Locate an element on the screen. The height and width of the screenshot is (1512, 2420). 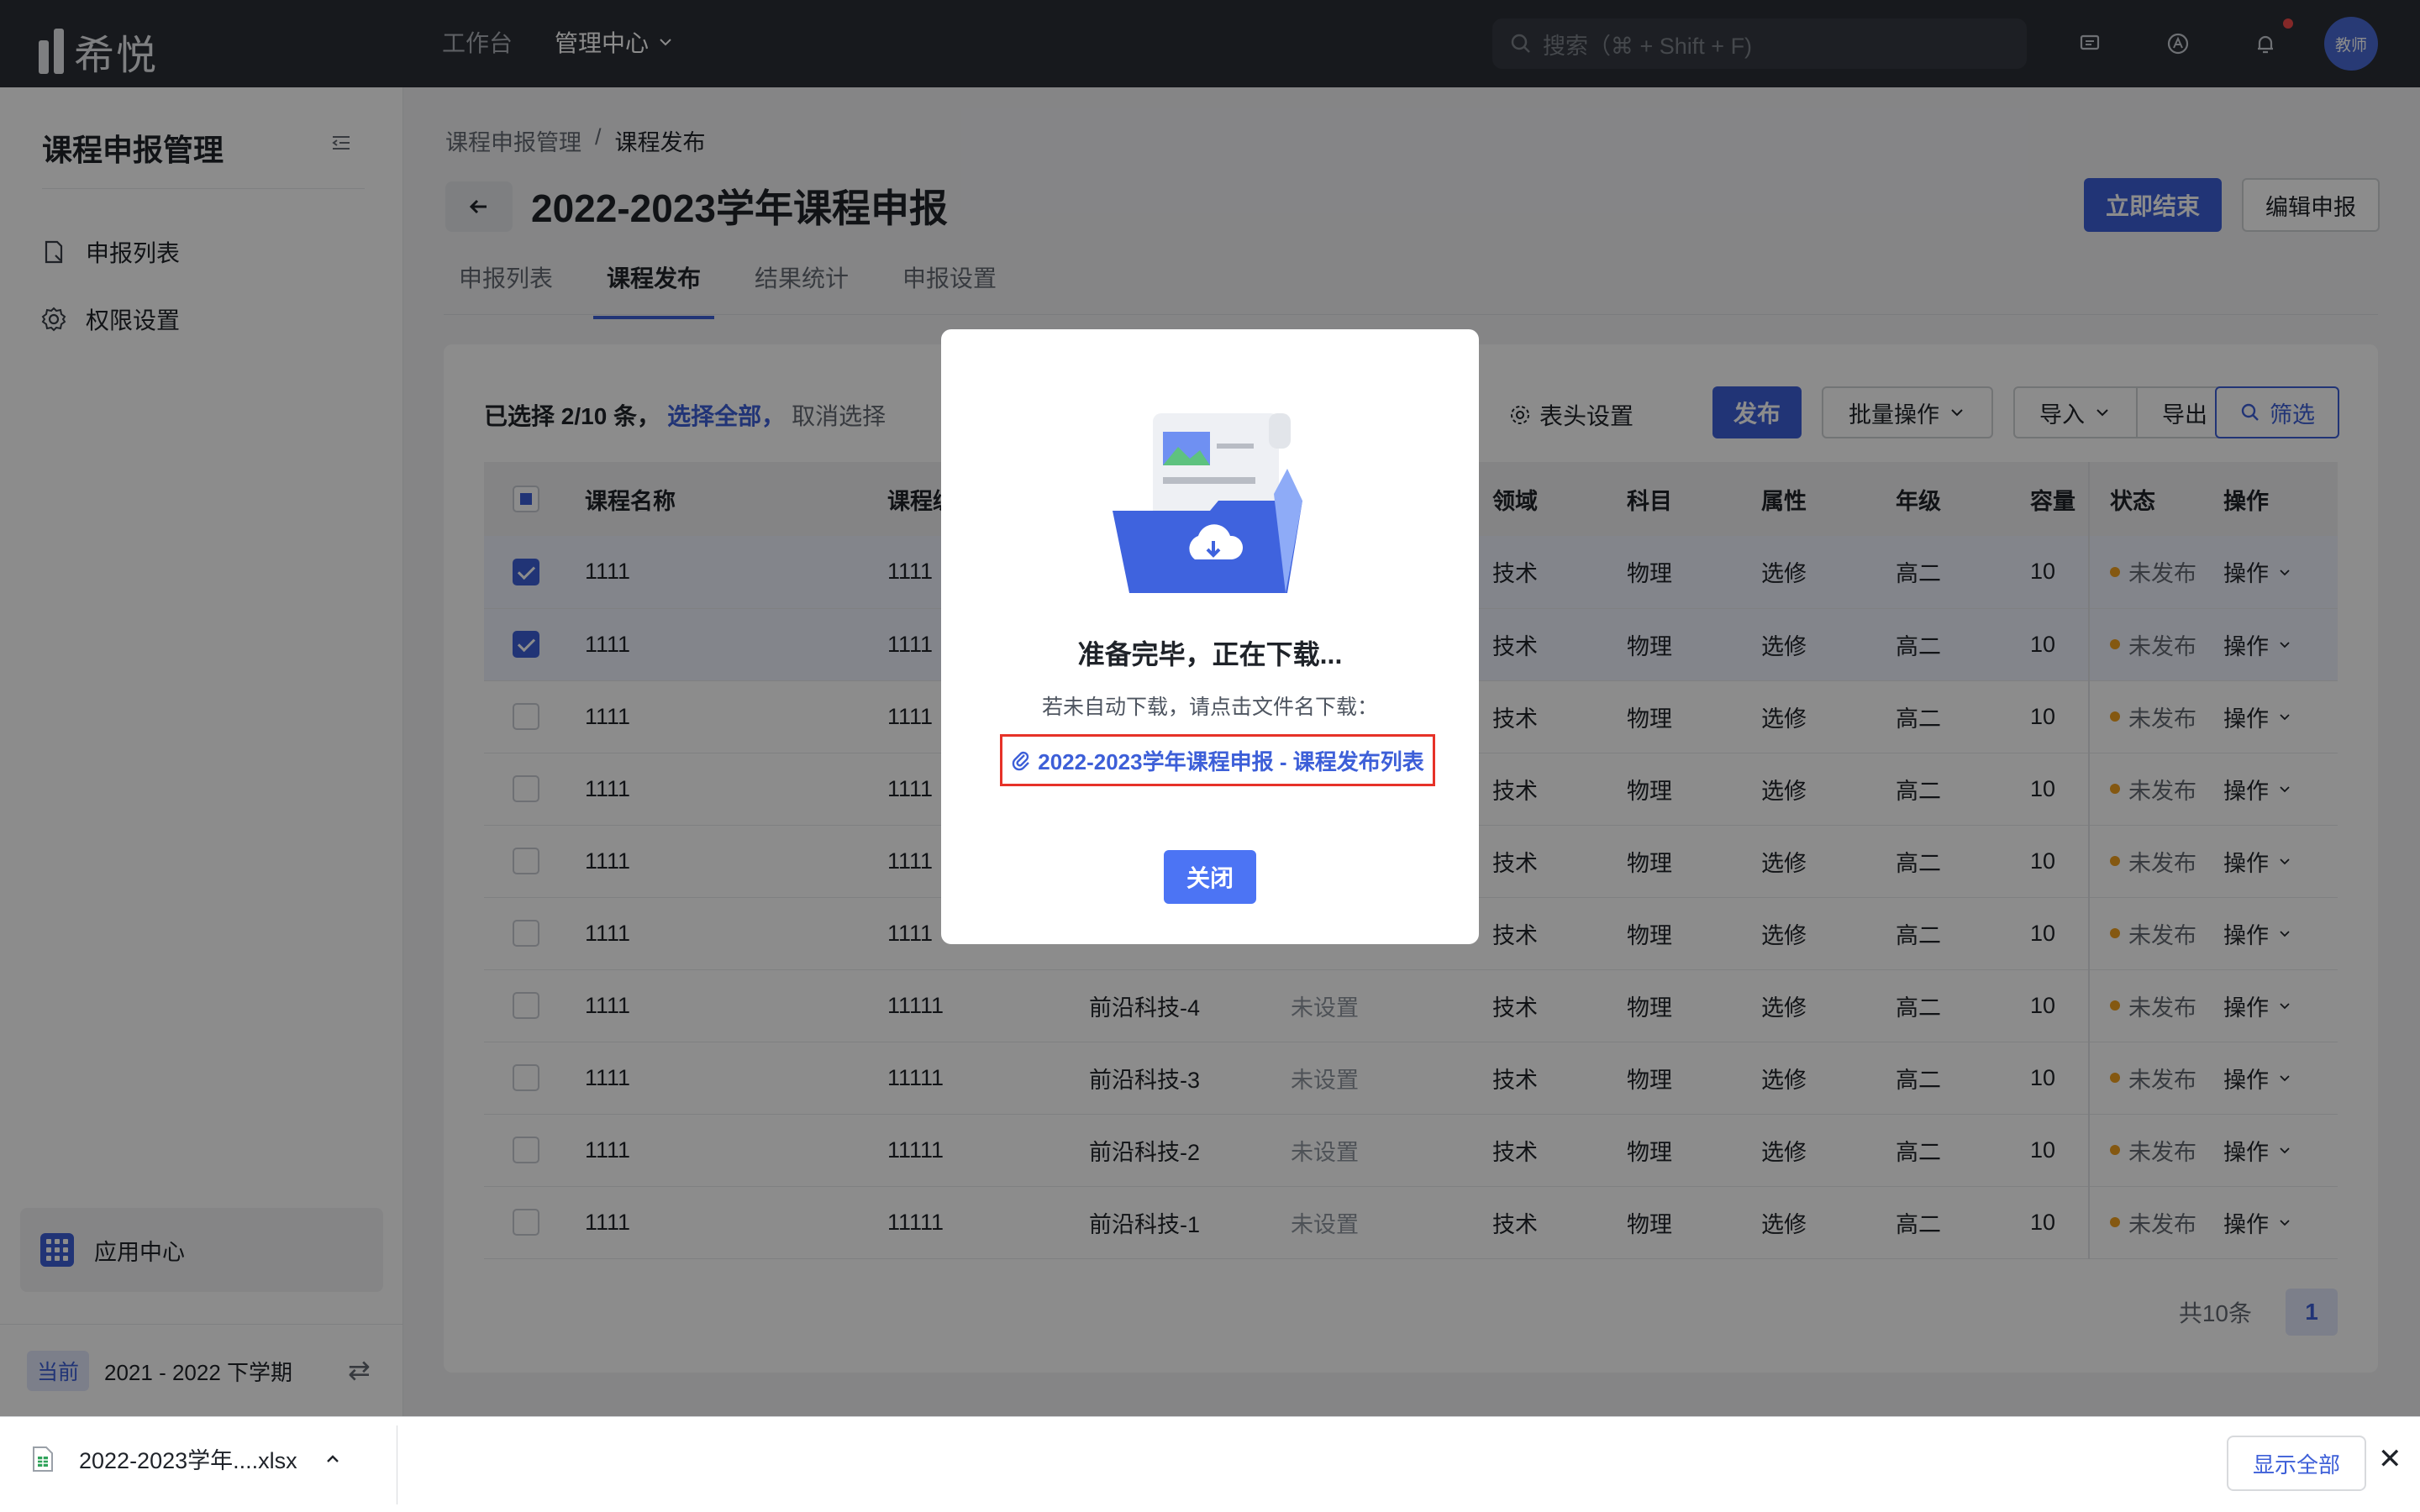
download-folder-icon is located at coordinates (1207, 503).